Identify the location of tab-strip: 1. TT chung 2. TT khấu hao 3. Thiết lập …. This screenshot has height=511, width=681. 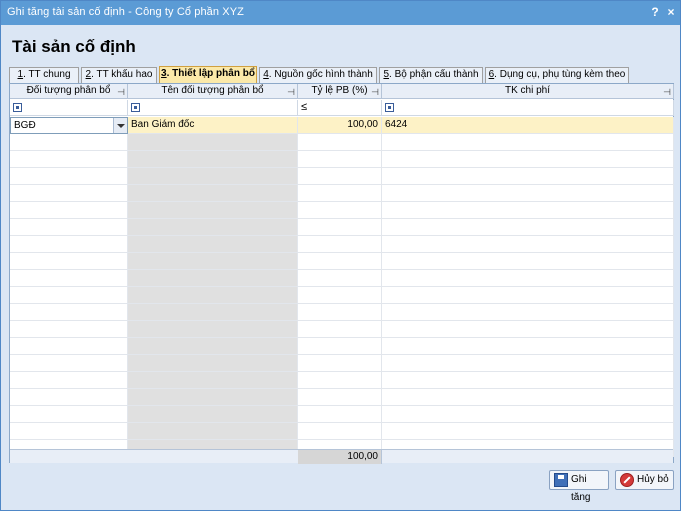
(341, 74).